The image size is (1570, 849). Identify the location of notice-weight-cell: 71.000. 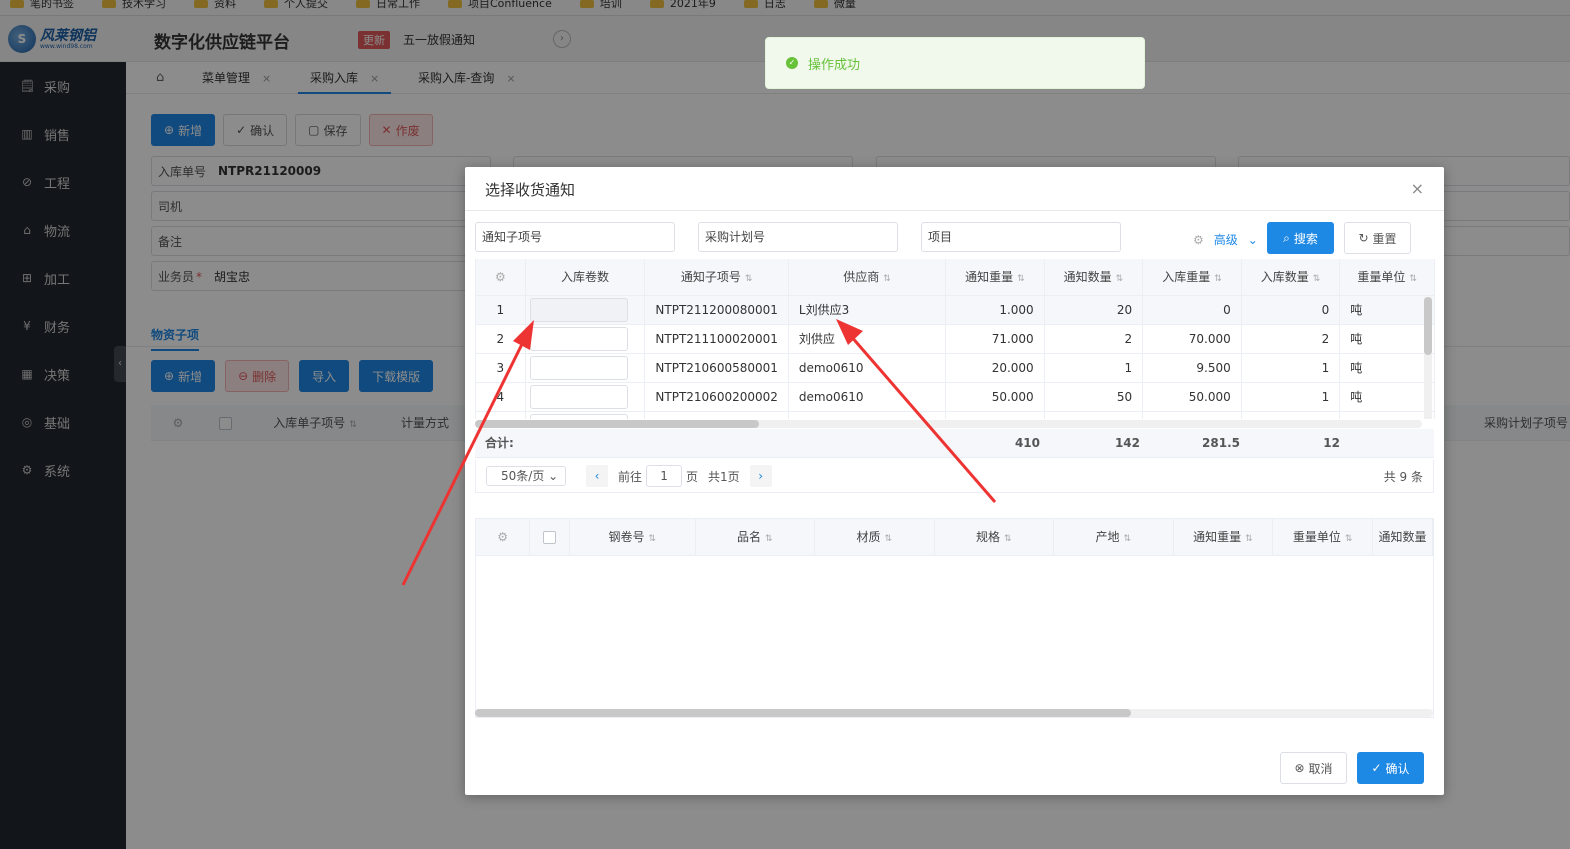
(995, 339).